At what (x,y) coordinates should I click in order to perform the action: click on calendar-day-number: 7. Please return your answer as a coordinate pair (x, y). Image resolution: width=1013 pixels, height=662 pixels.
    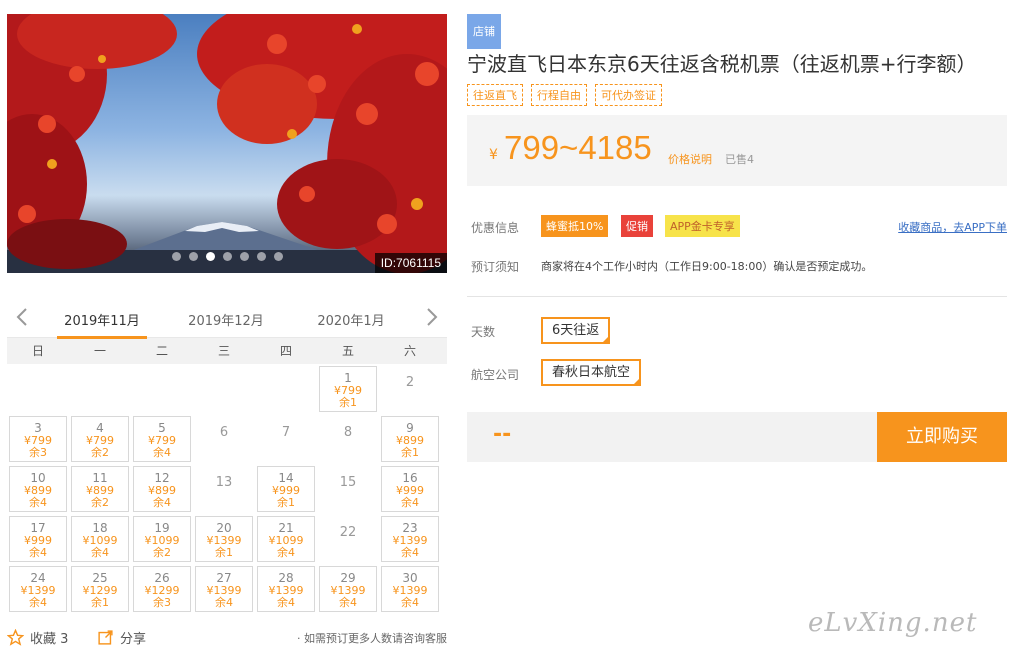
    Looking at the image, I should click on (286, 432).